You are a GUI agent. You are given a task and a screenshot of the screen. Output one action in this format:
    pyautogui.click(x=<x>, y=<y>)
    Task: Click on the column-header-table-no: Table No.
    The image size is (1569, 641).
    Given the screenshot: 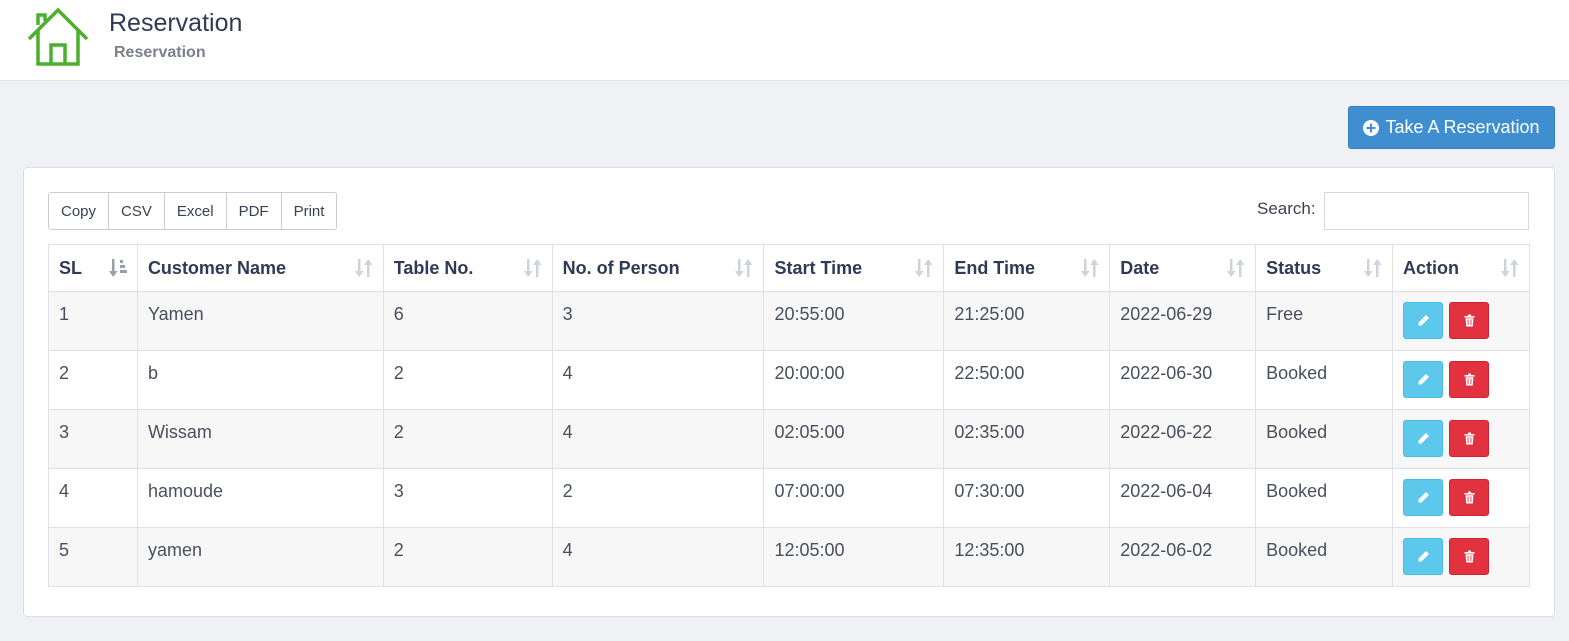 What is the action you would take?
    pyautogui.click(x=467, y=268)
    